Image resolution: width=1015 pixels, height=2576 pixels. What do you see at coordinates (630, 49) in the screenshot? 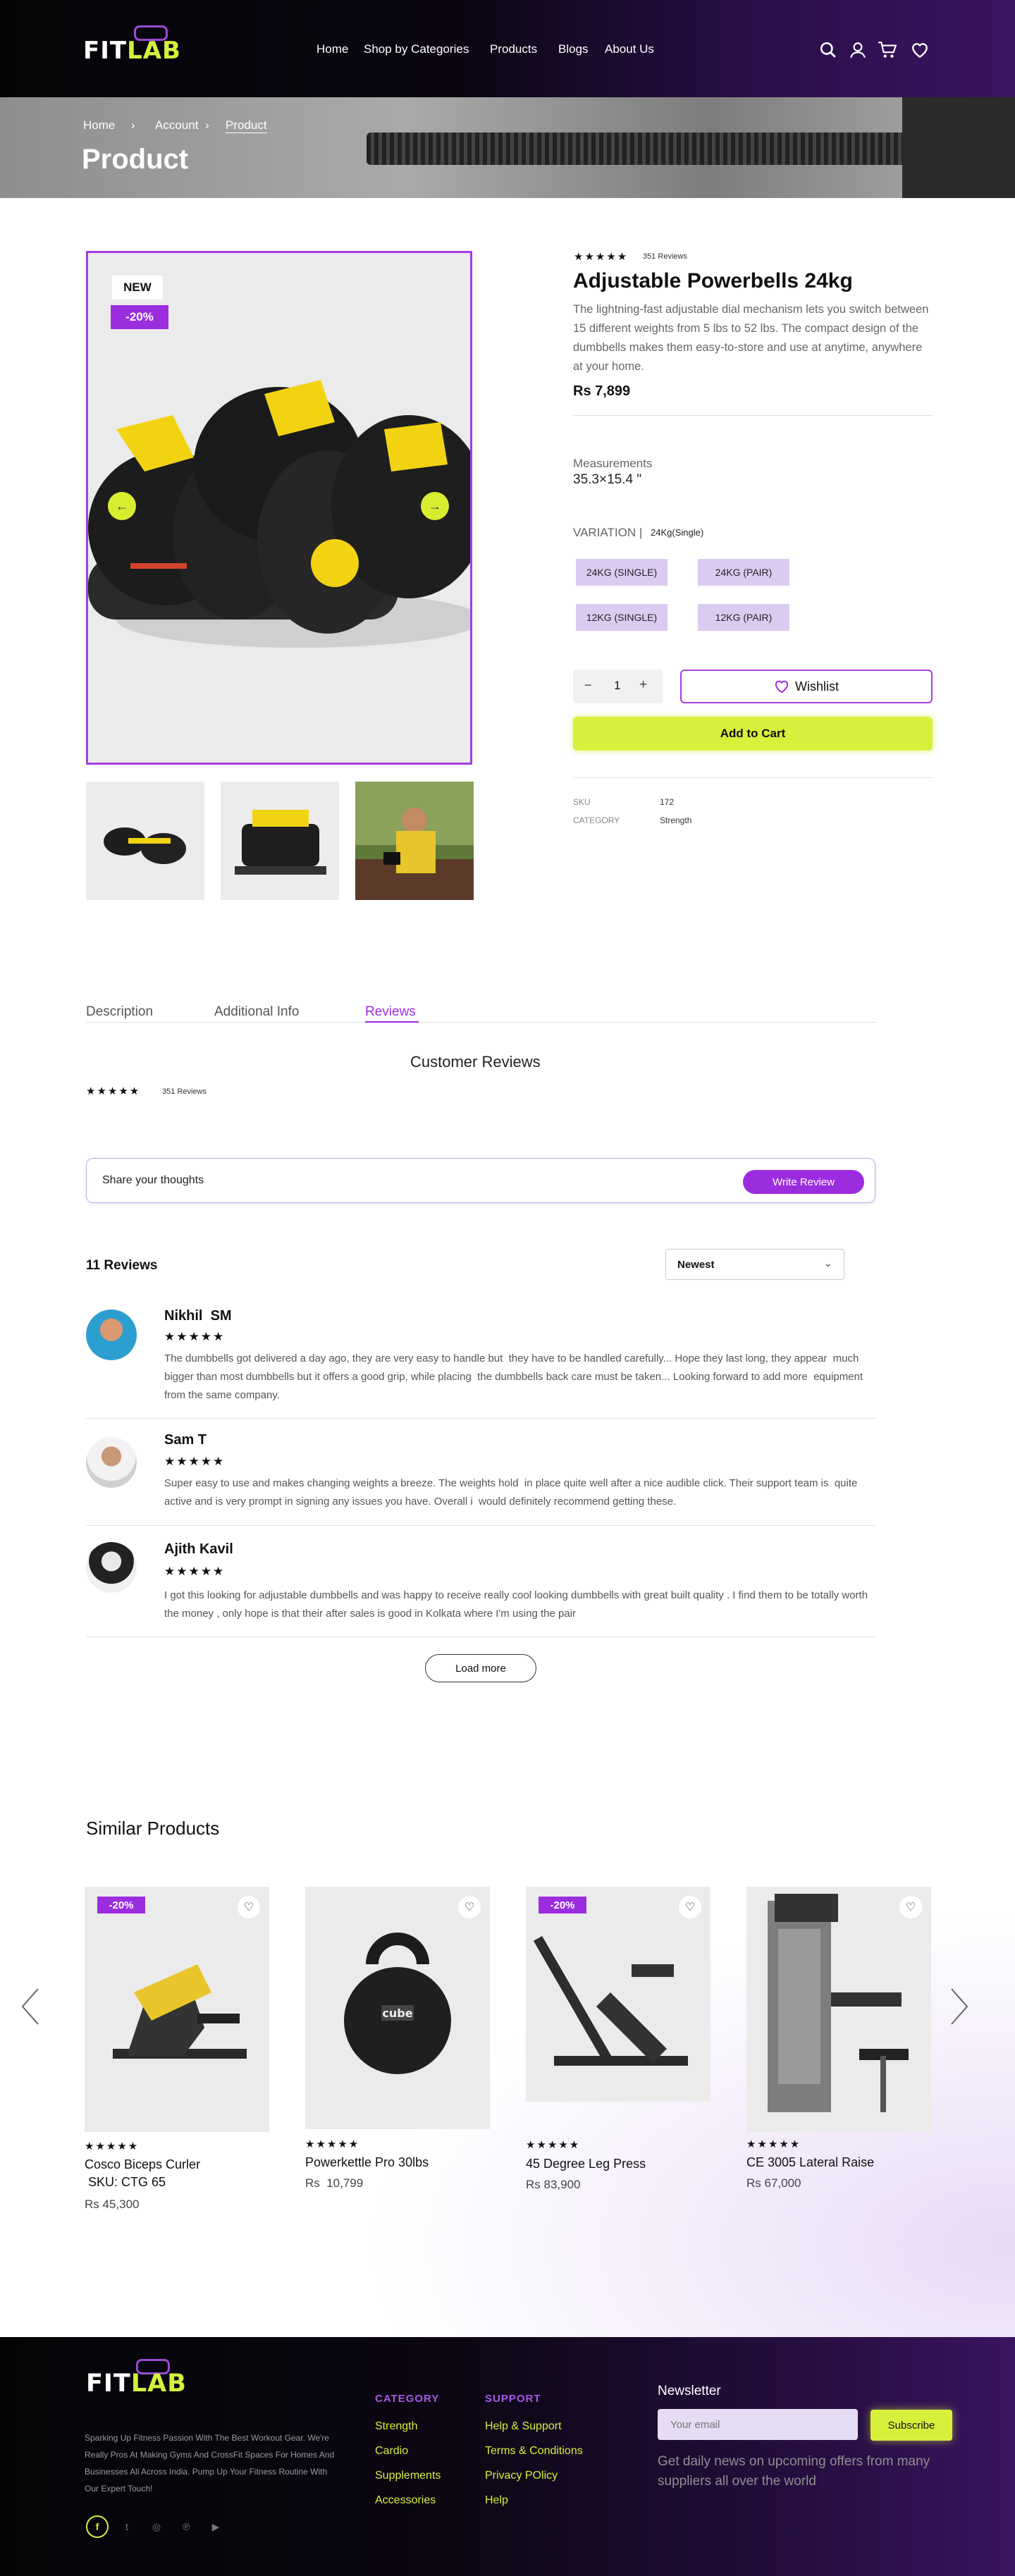
I see `nav-about-us: About Us` at bounding box center [630, 49].